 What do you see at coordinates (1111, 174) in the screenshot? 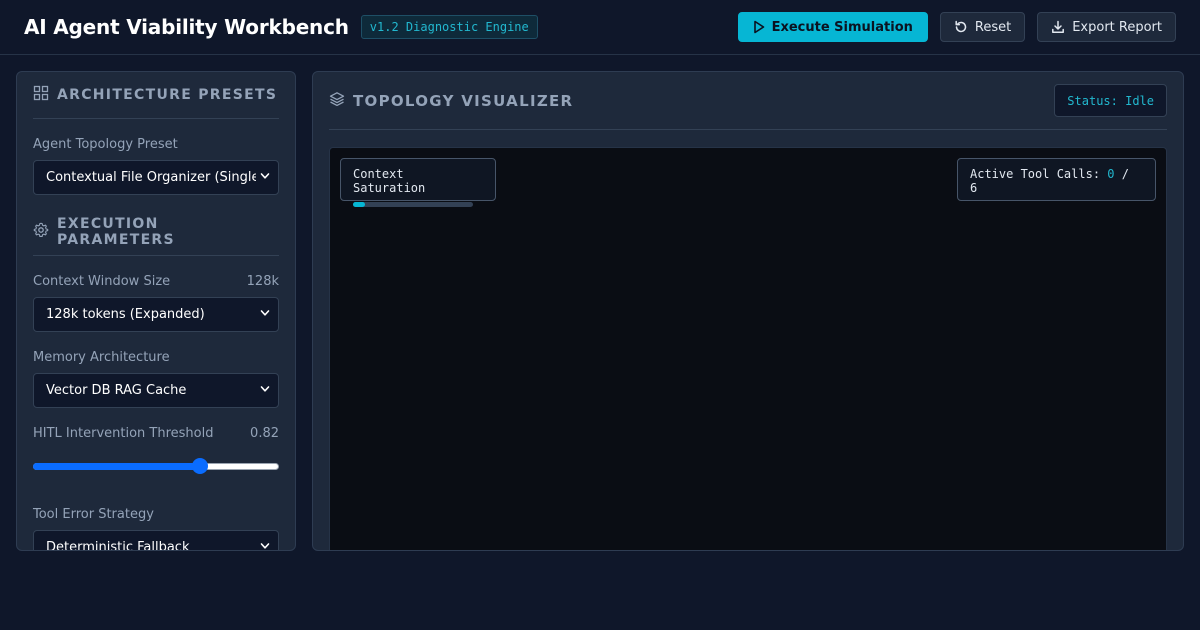
I see `tool-calls-active: 0` at bounding box center [1111, 174].